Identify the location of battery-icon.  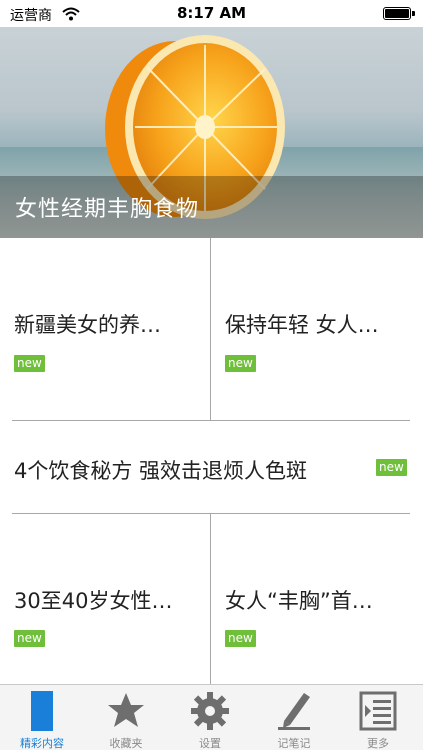
(397, 13).